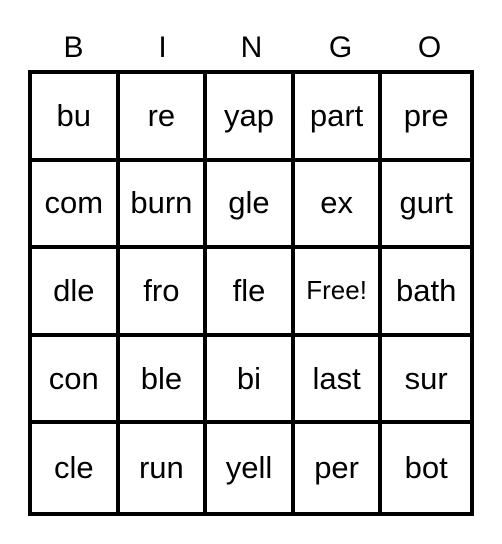 The height and width of the screenshot is (544, 502). What do you see at coordinates (76, 380) in the screenshot?
I see `bingo-cell: con` at bounding box center [76, 380].